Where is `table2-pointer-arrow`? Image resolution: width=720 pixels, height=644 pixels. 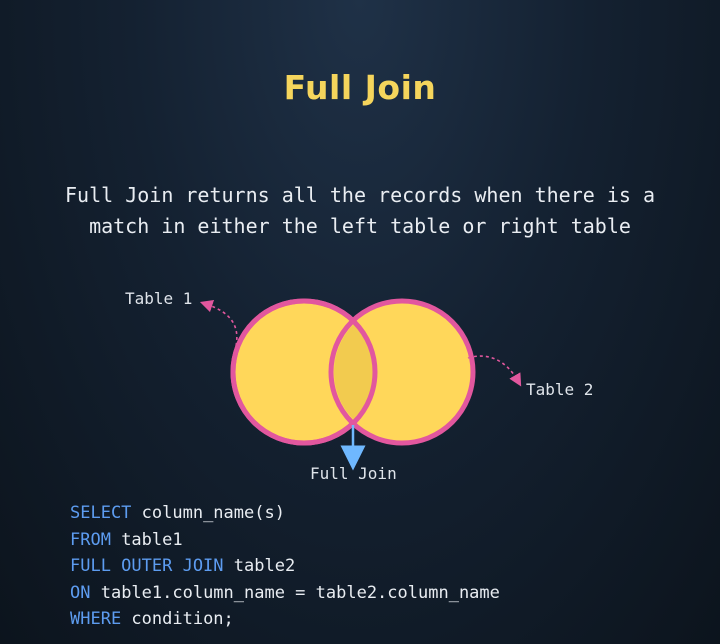
table2-pointer-arrow is located at coordinates (494, 371).